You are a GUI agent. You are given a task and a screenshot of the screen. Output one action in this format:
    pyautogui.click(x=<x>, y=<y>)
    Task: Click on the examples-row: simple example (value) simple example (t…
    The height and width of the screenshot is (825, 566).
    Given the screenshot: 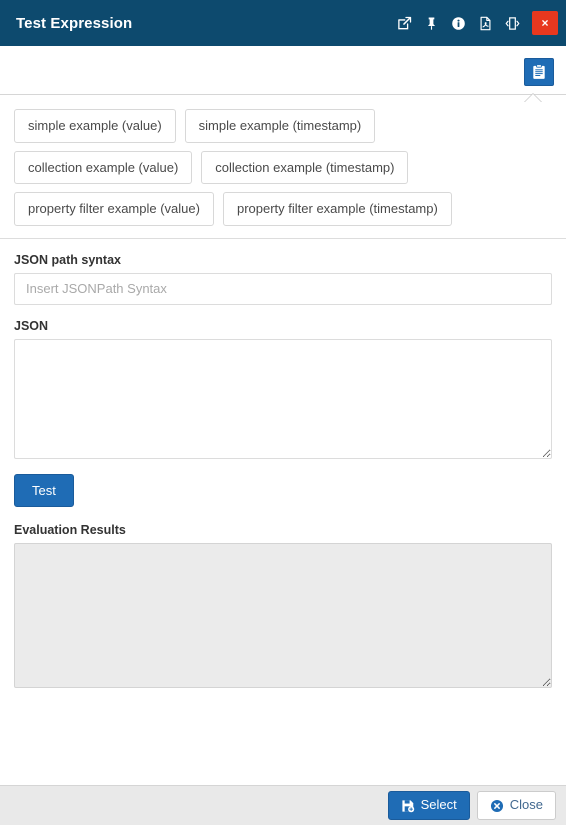 What is the action you would take?
    pyautogui.click(x=283, y=126)
    